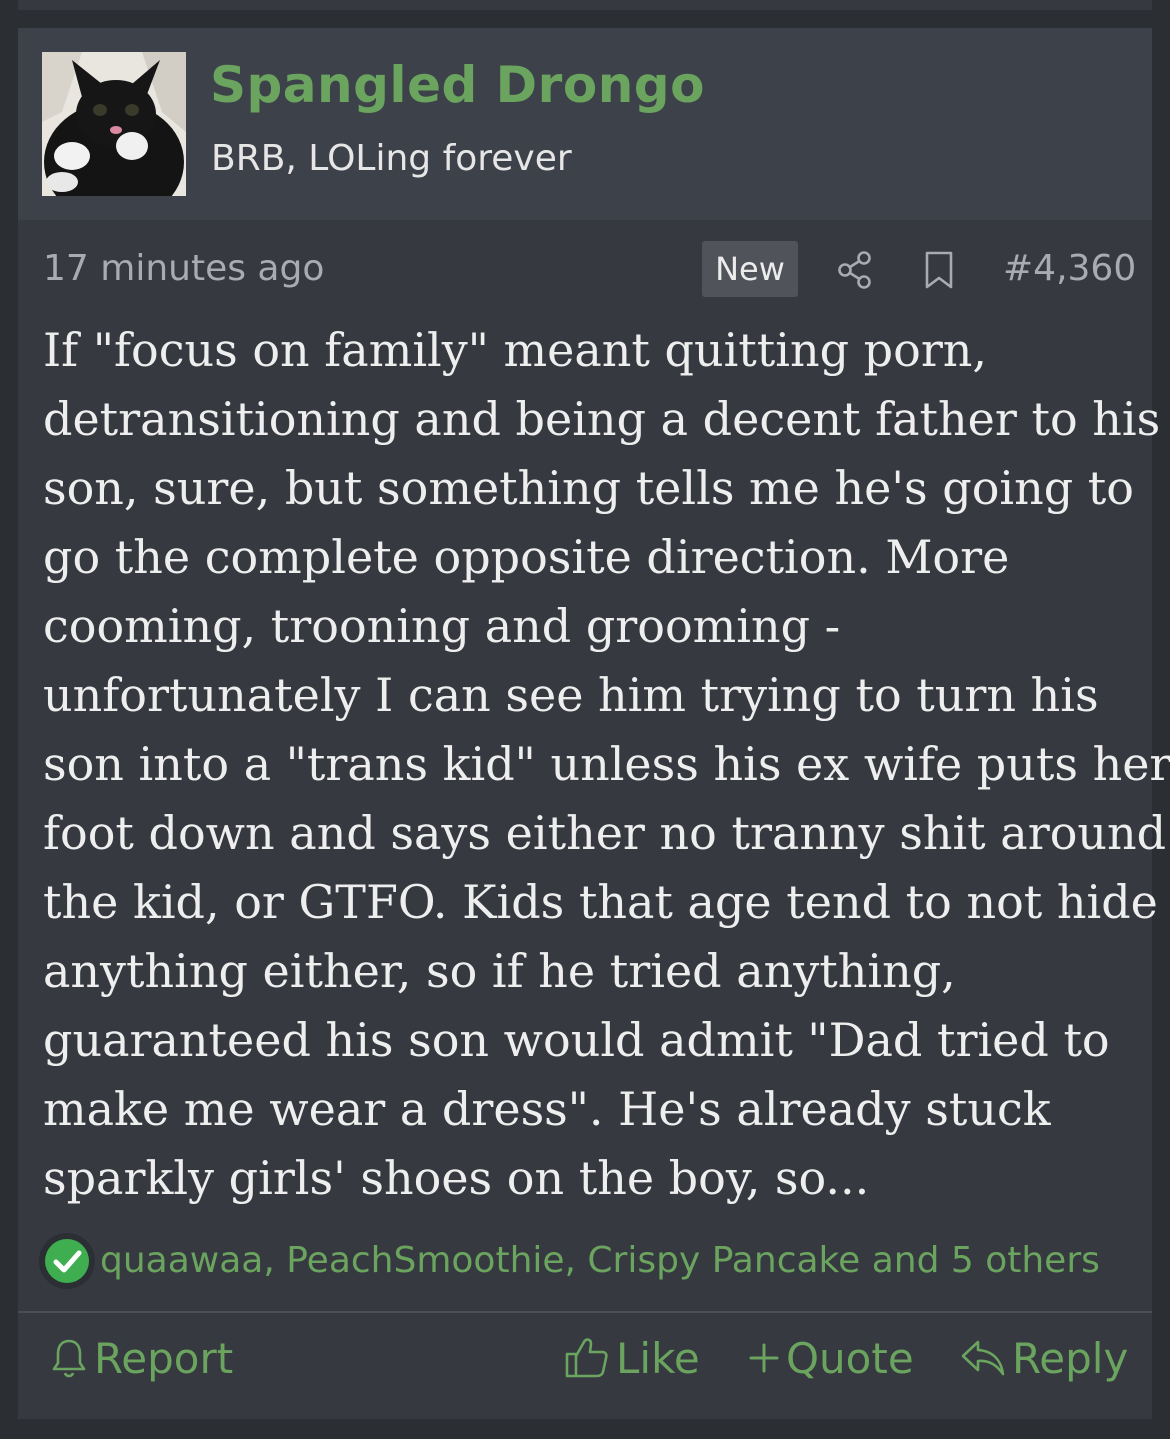 The height and width of the screenshot is (1439, 1170). Describe the element at coordinates (585, 5) in the screenshot. I see `previous-post-edge` at that location.